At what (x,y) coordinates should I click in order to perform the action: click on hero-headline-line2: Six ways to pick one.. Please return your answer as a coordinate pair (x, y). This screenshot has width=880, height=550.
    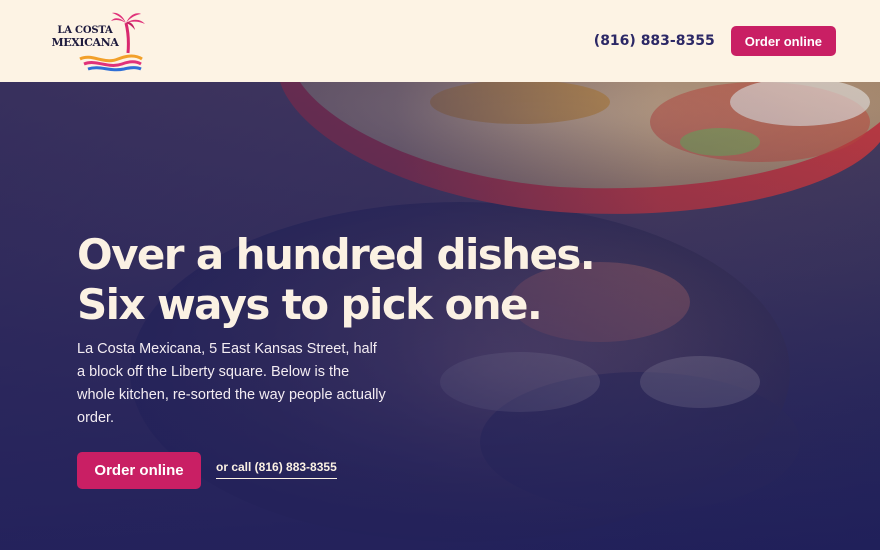
    Looking at the image, I should click on (310, 304).